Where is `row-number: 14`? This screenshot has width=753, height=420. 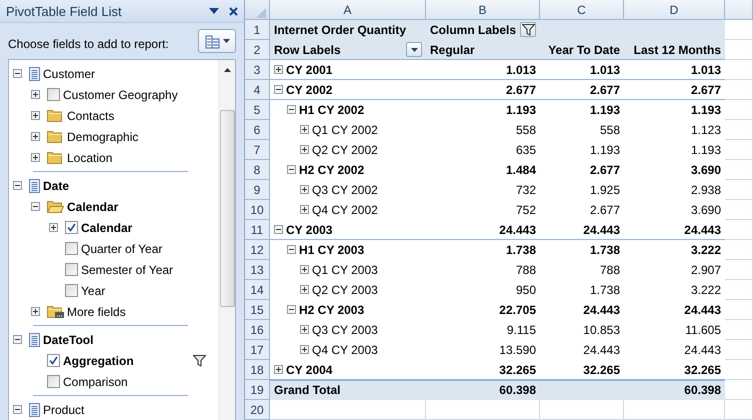 row-number: 14 is located at coordinates (257, 290).